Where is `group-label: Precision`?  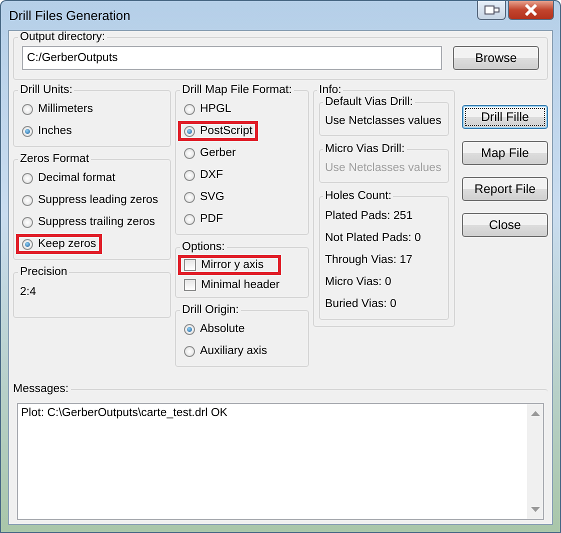
group-label: Precision is located at coordinates (43, 272).